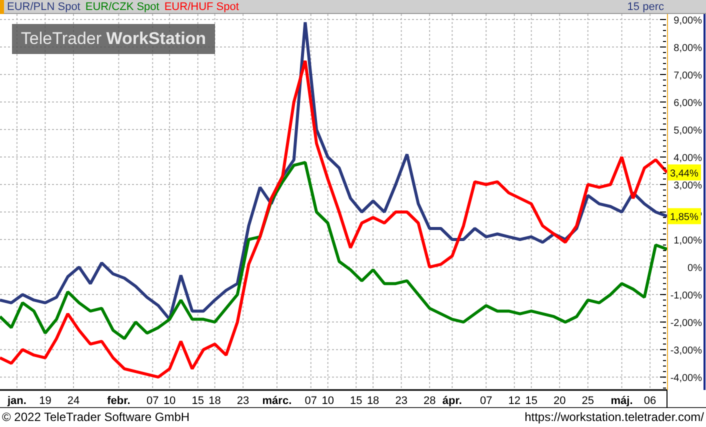 The image size is (706, 427). I want to click on logo-text: TeleTrader WorkStation, so click(113, 39).